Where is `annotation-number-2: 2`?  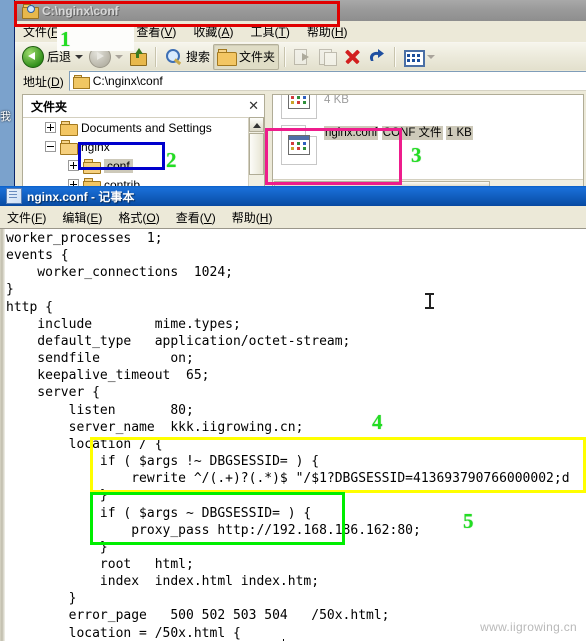
annotation-number-2: 2 is located at coordinates (171, 160).